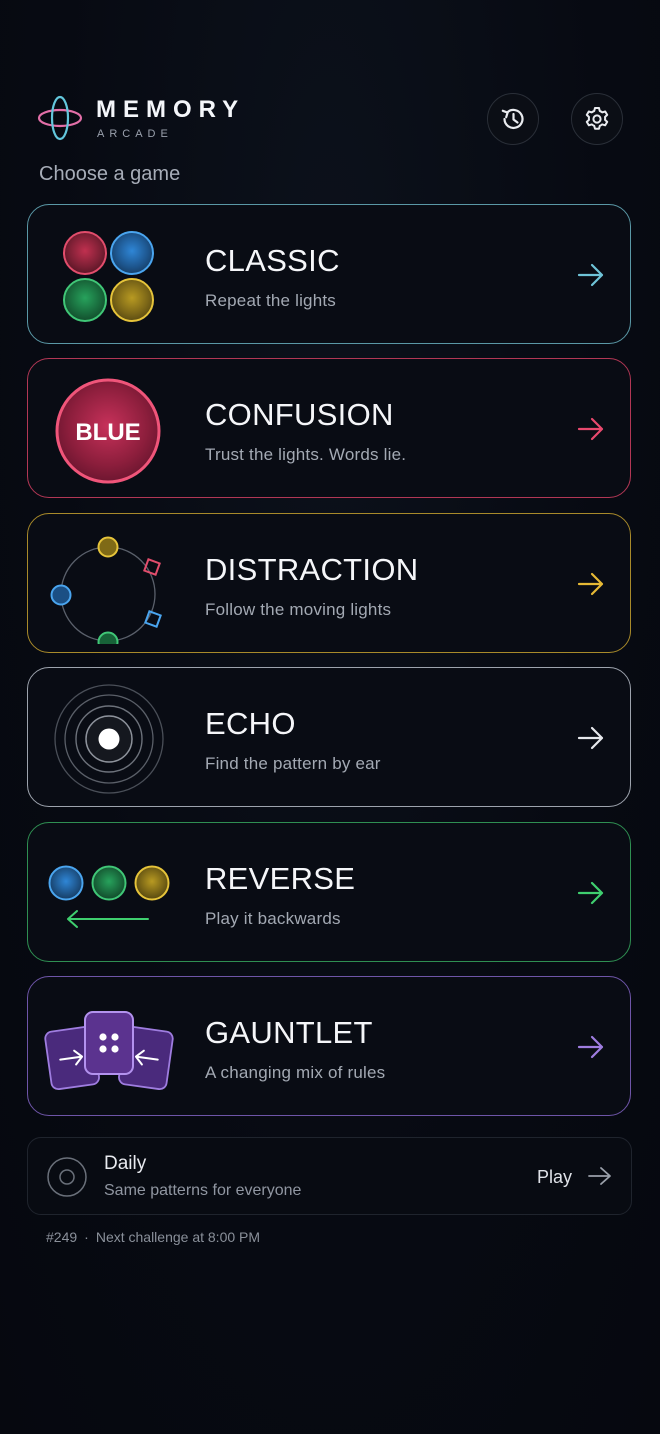 The height and width of the screenshot is (1434, 660). I want to click on reverse-lights-icon, so click(109, 896).